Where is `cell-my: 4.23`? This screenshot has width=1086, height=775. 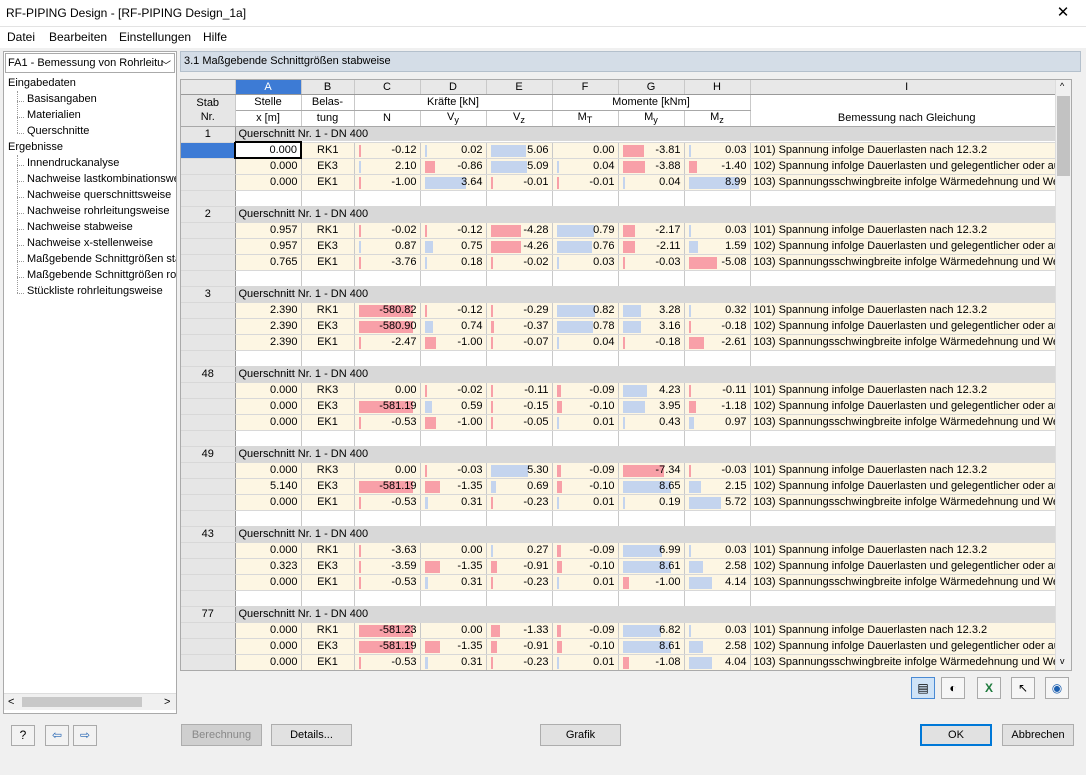
cell-my: 4.23 is located at coordinates (651, 390).